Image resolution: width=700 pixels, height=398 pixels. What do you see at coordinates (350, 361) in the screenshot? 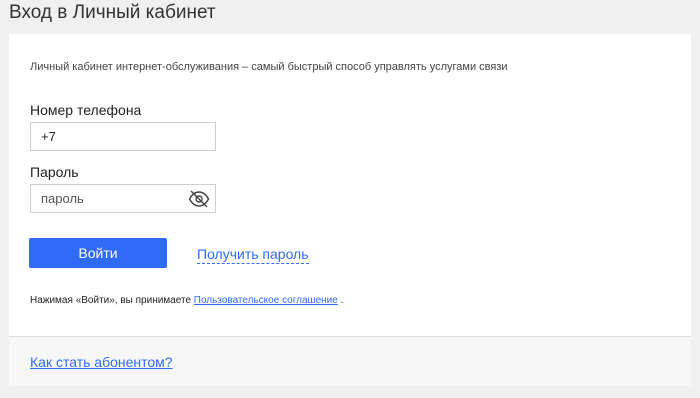
I see `card-footer: Как стать абонентом?` at bounding box center [350, 361].